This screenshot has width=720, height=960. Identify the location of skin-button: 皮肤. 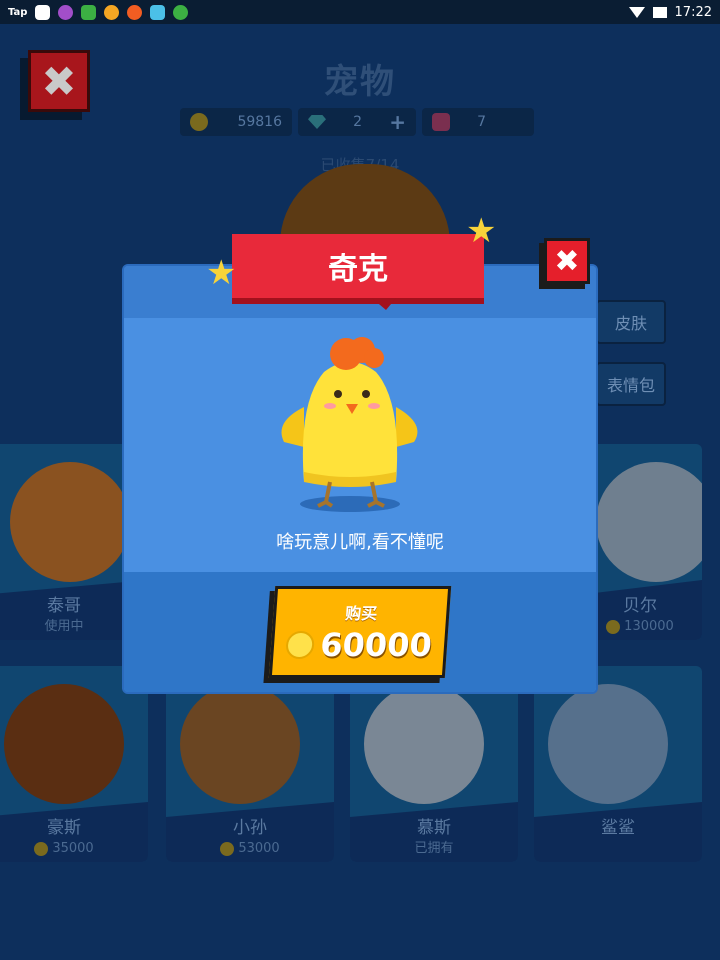
(631, 322).